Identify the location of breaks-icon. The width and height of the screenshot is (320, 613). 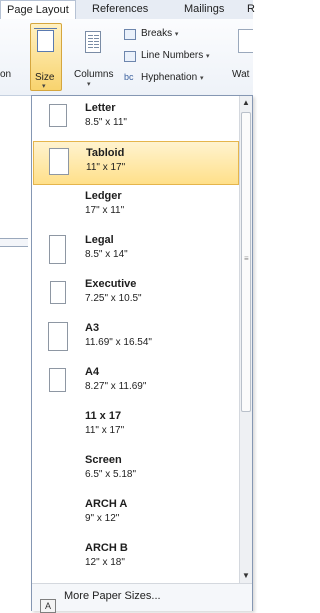
(130, 34).